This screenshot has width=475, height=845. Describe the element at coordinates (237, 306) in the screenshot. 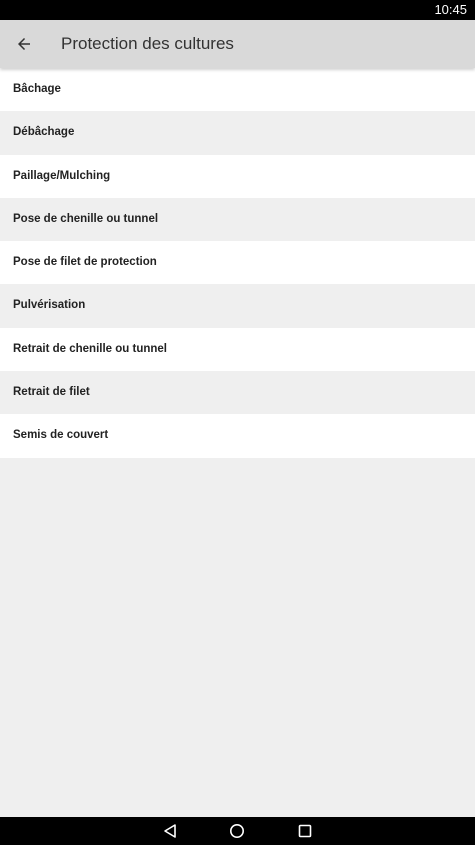

I see `list-item-pulverisation: Pulvérisation` at that location.